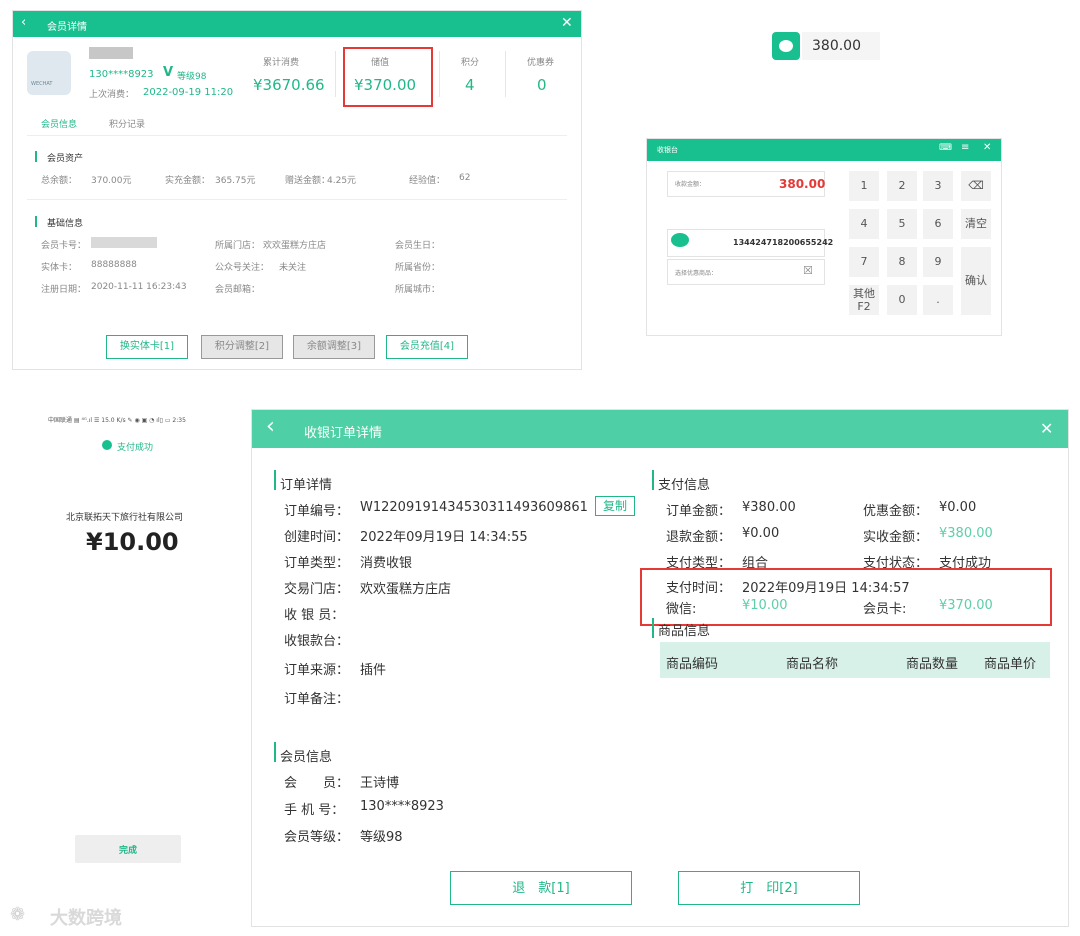 The image size is (1080, 936). I want to click on counter-label: 收银款台：, so click(317, 641).